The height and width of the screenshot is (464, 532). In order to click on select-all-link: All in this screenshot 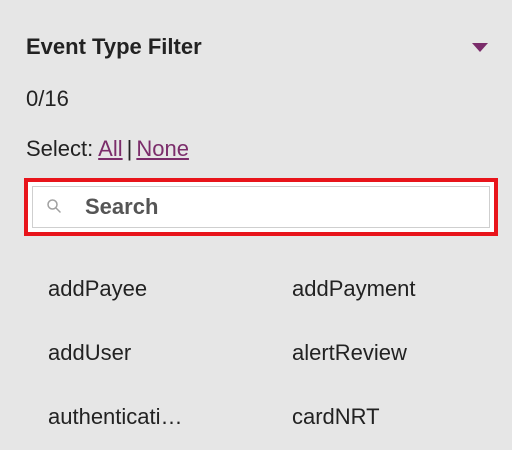, I will do `click(110, 148)`.